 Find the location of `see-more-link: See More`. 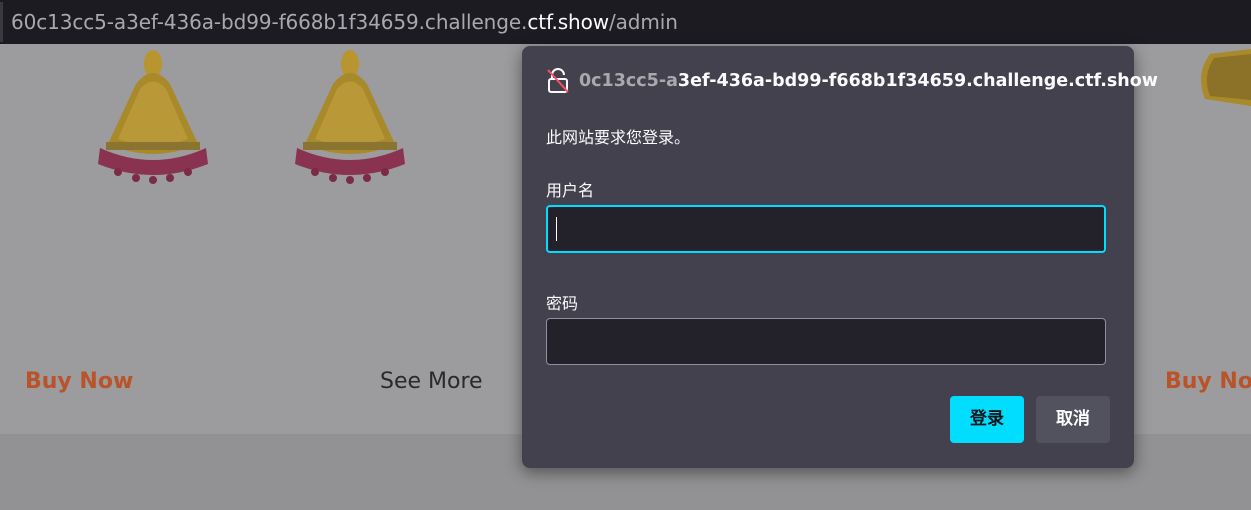

see-more-link: See More is located at coordinates (431, 381).